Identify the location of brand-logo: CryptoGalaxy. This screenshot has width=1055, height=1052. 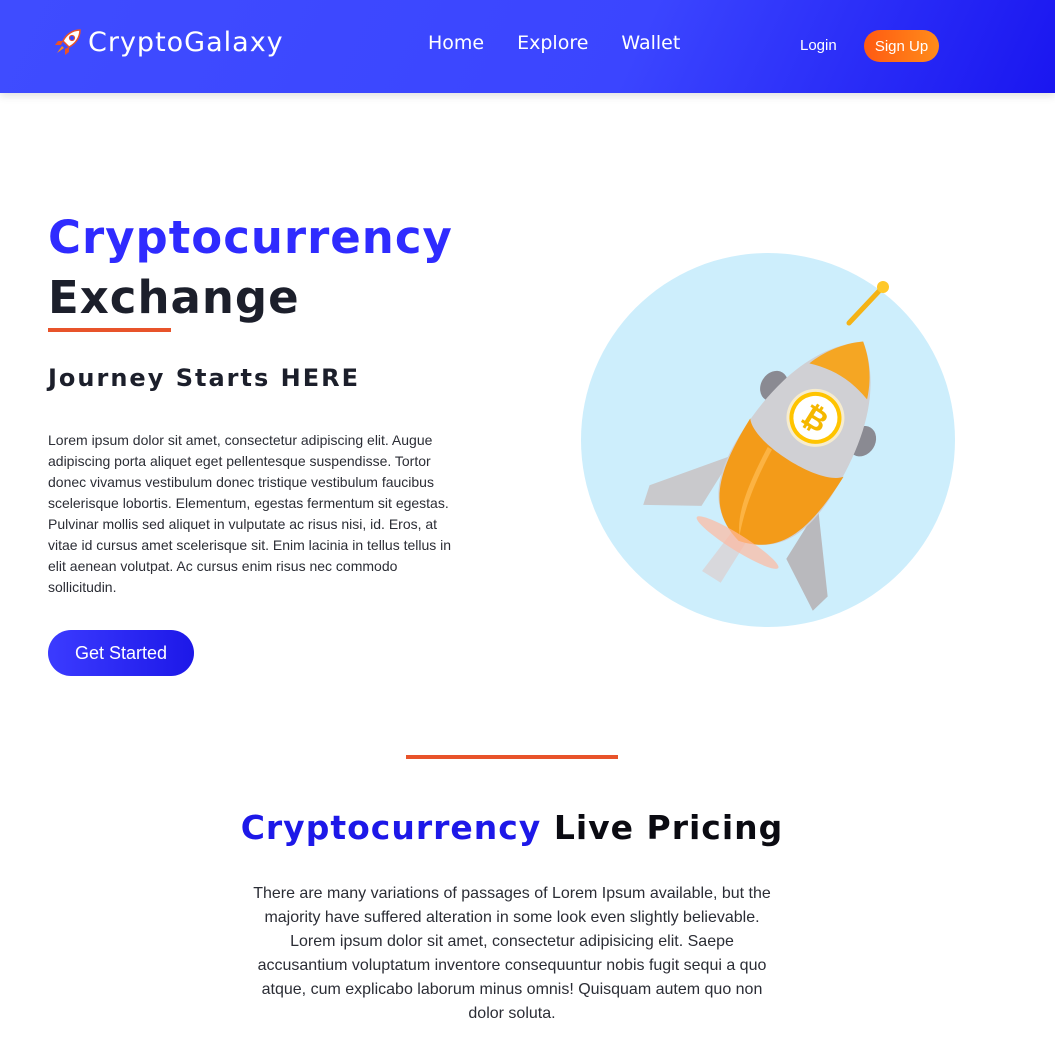
(168, 42).